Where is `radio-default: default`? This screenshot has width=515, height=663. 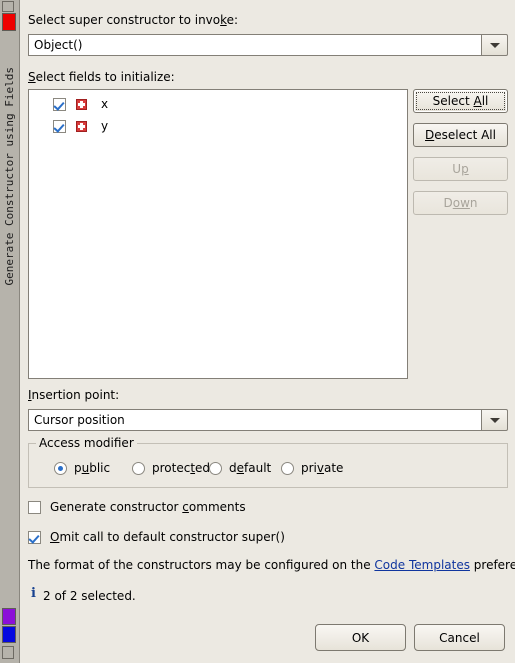
radio-default: default is located at coordinates (240, 468).